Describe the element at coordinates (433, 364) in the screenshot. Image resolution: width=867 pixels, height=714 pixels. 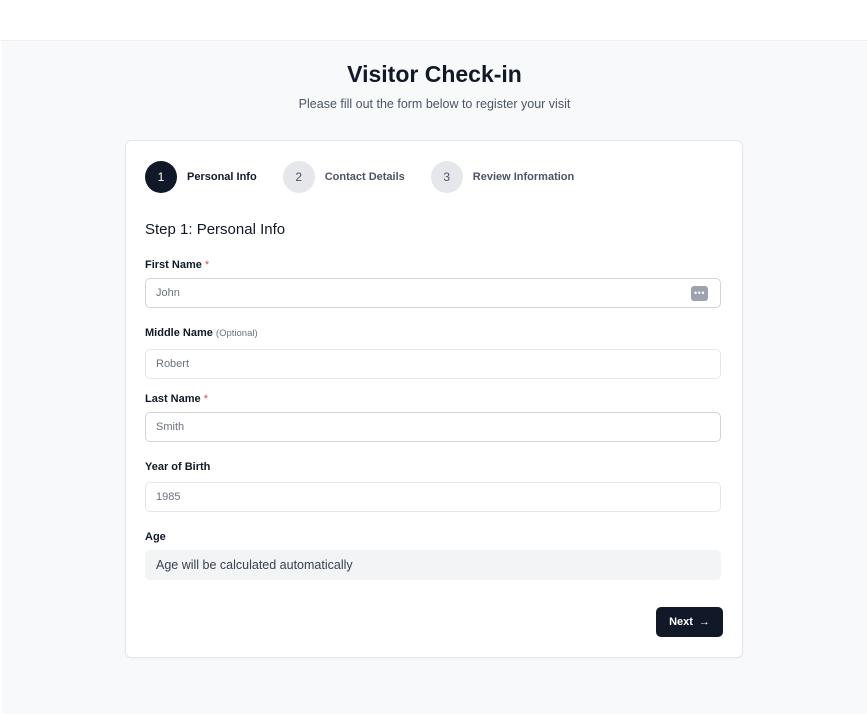
I see `middle-name-input: Robert` at that location.